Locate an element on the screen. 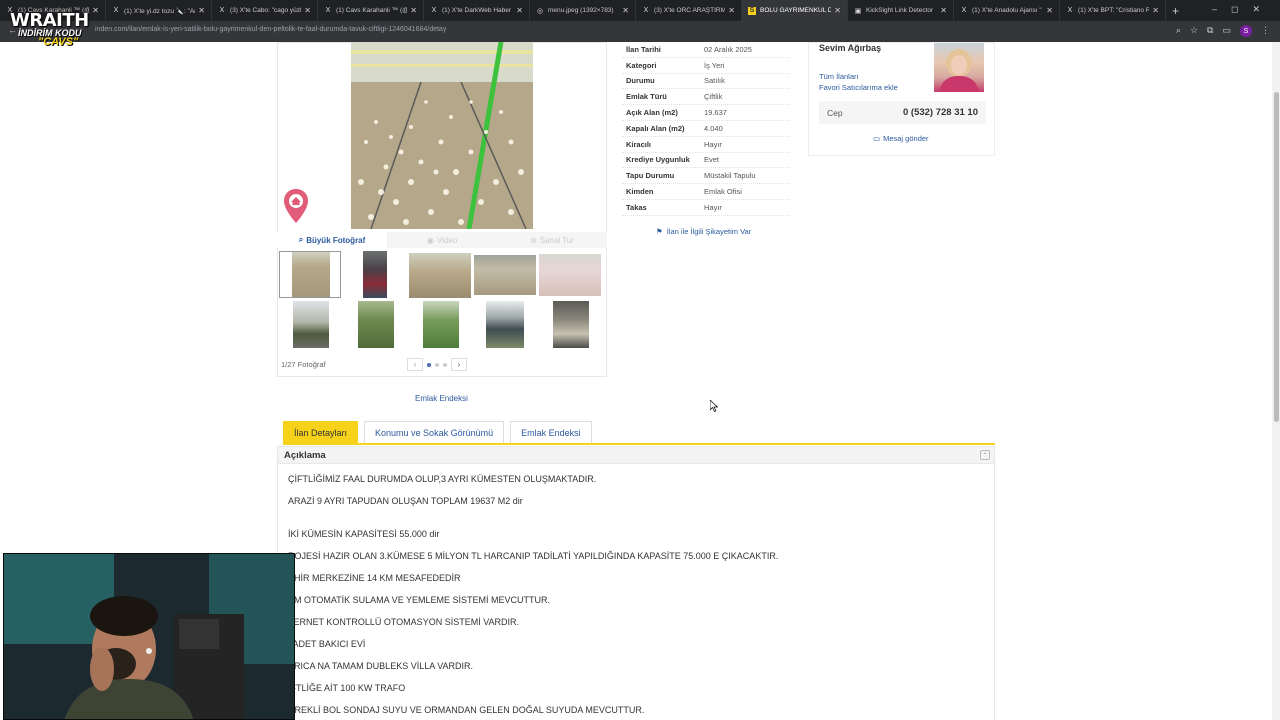 This screenshot has height=720, width=1280. detail-value: İş Yeri is located at coordinates (714, 65).